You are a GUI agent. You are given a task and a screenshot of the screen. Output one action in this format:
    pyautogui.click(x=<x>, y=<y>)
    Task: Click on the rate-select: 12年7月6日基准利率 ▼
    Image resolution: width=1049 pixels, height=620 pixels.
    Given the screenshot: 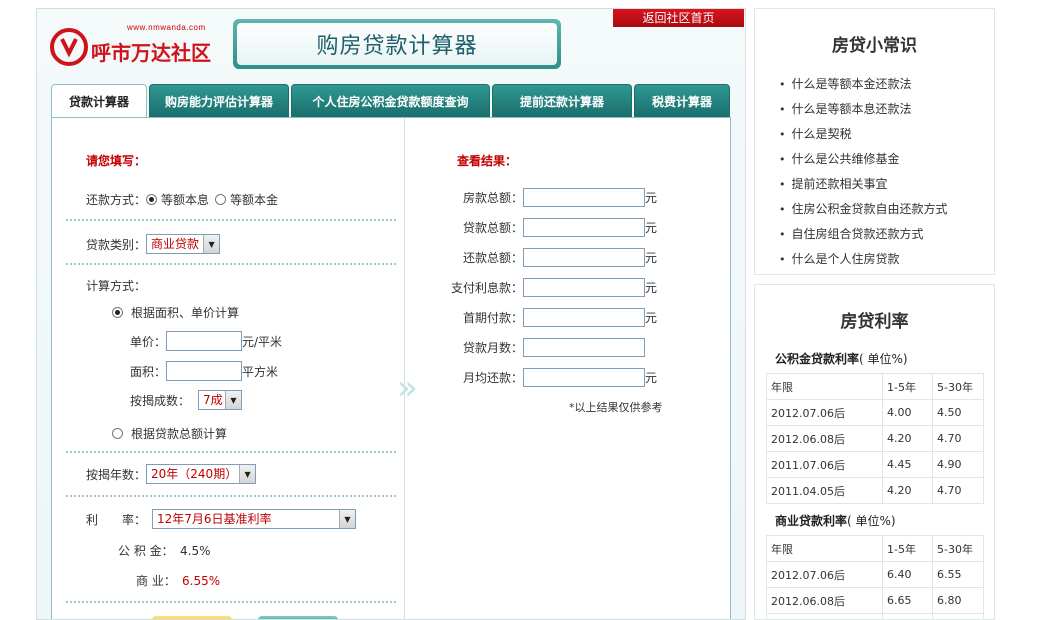 What is the action you would take?
    pyautogui.click(x=254, y=519)
    